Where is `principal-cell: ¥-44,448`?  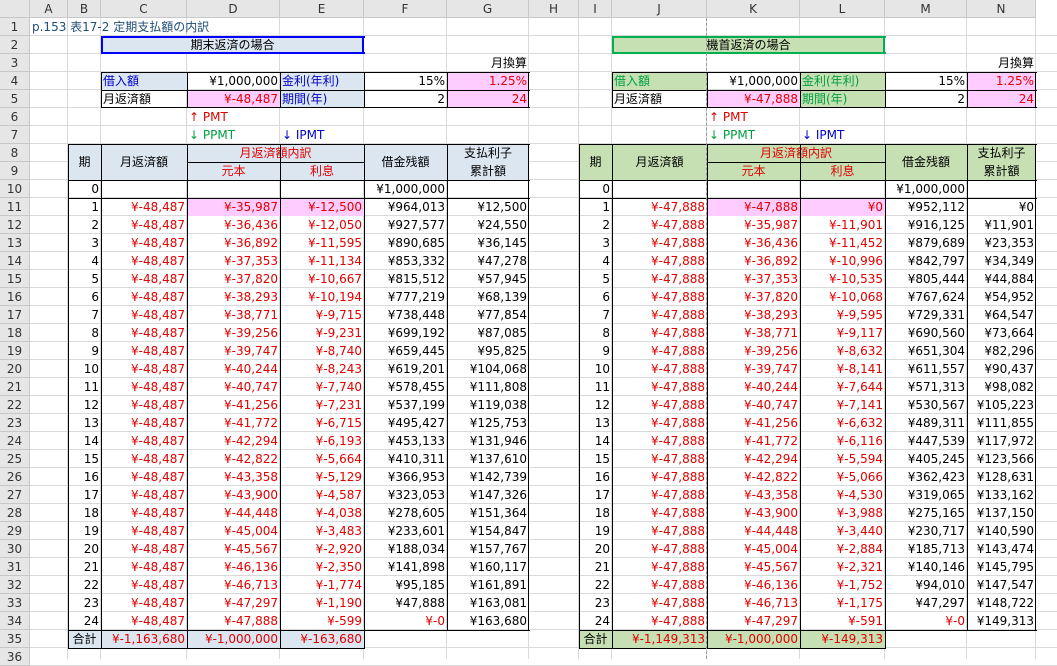
principal-cell: ¥-44,448 is located at coordinates (753, 531).